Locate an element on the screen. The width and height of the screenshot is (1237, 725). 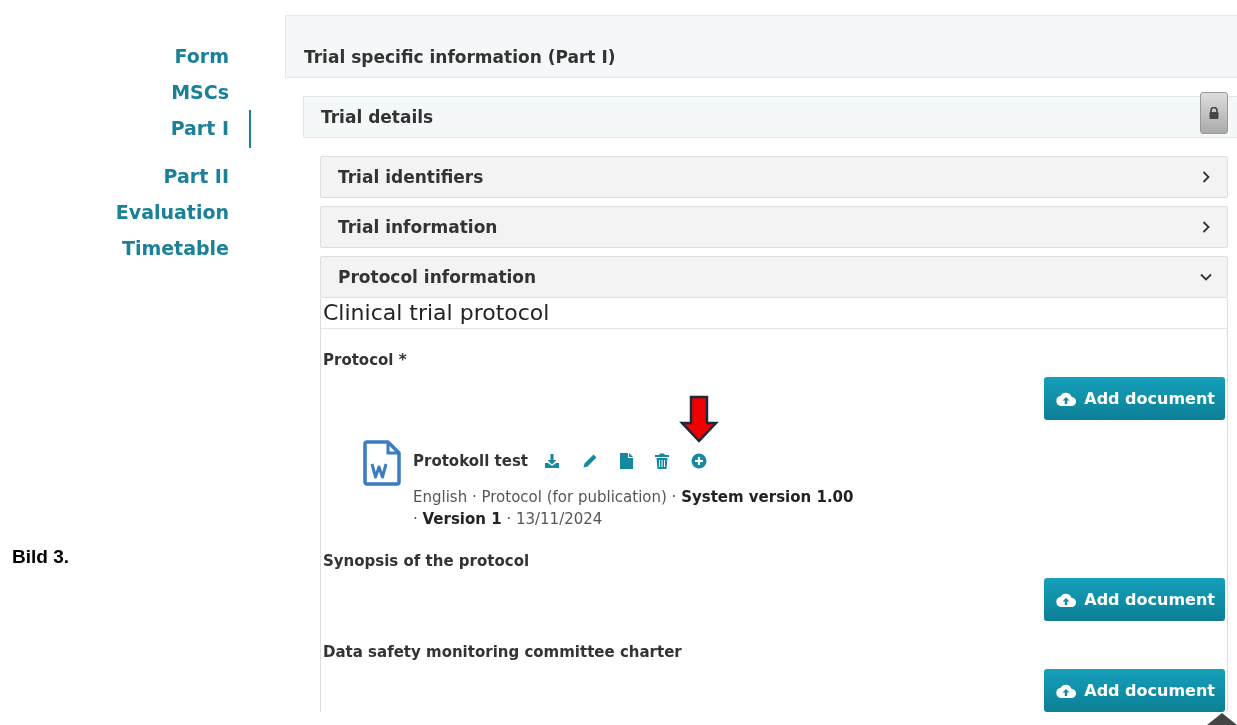
field-label: Synopsis of the protocol is located at coordinates (427, 561).